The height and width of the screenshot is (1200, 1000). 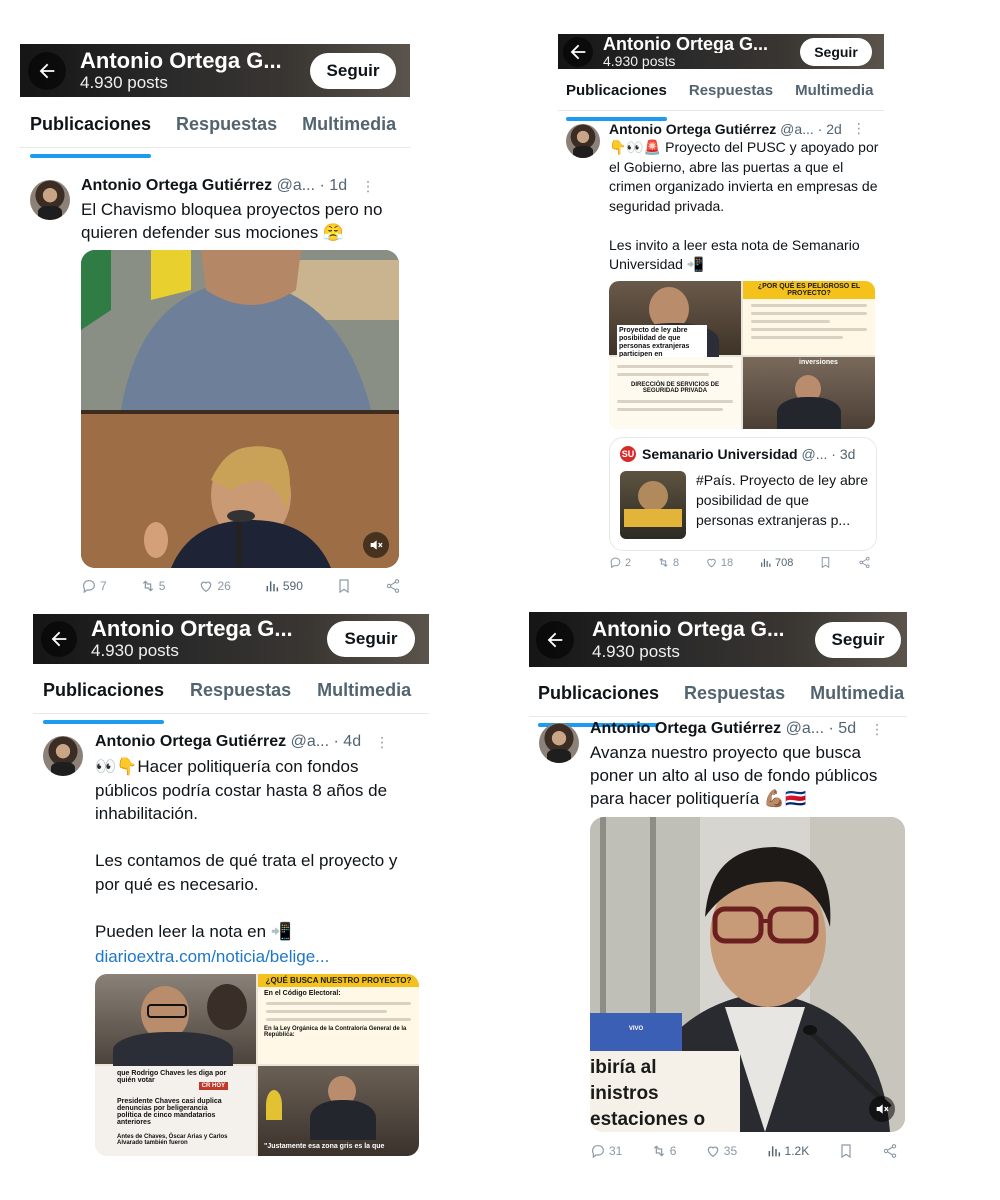 What do you see at coordinates (348, 742) in the screenshot?
I see `tweet-time: · 4d` at bounding box center [348, 742].